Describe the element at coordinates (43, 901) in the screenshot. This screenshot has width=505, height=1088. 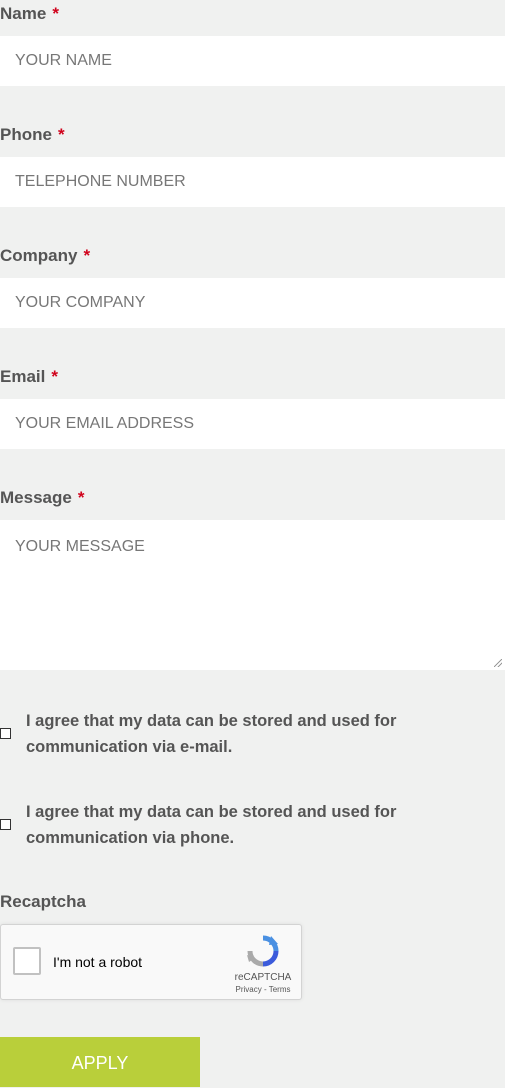
I see `recaptcha-label: Recaptcha` at that location.